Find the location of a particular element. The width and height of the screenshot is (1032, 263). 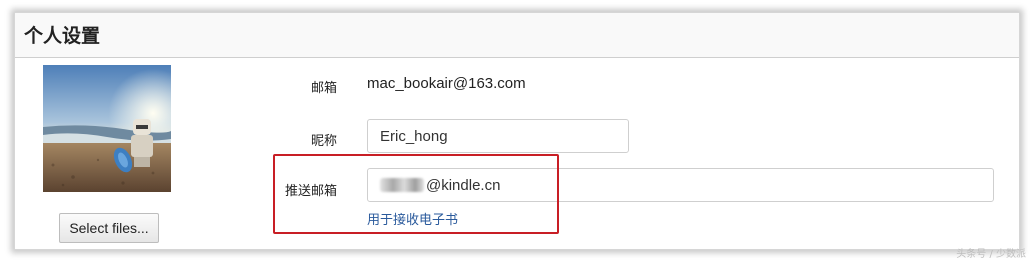

highlight-box is located at coordinates (416, 194).